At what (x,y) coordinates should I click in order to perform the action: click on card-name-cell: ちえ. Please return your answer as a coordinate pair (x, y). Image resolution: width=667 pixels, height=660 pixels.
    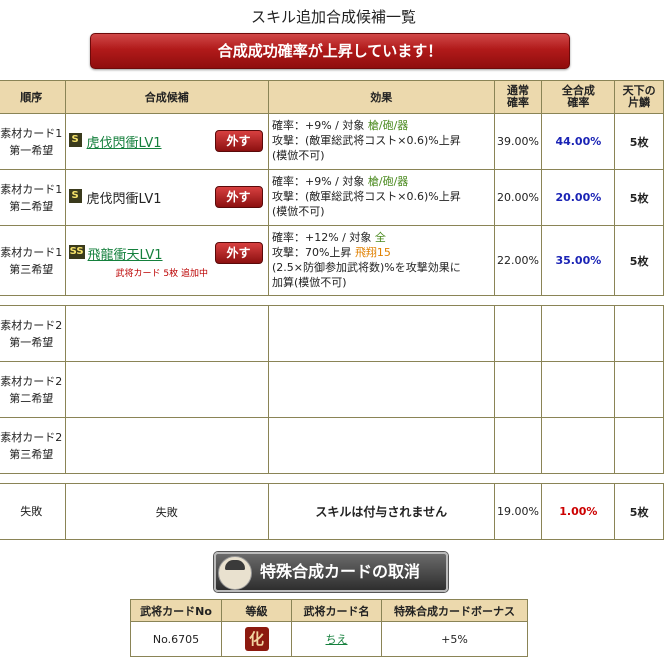
    Looking at the image, I should click on (336, 639).